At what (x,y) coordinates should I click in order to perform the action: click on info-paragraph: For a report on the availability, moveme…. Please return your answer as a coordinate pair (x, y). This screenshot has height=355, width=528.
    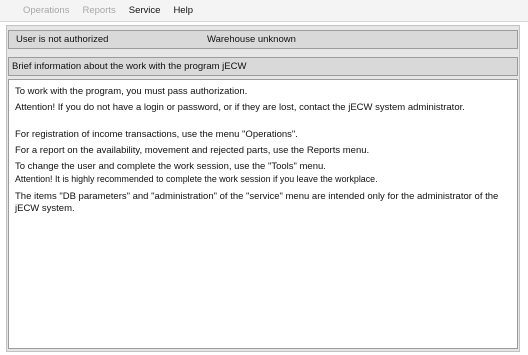
    Looking at the image, I should click on (192, 150).